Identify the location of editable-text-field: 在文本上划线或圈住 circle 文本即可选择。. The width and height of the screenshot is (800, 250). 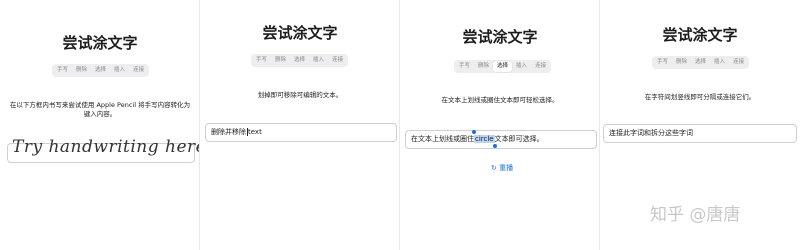
(501, 139).